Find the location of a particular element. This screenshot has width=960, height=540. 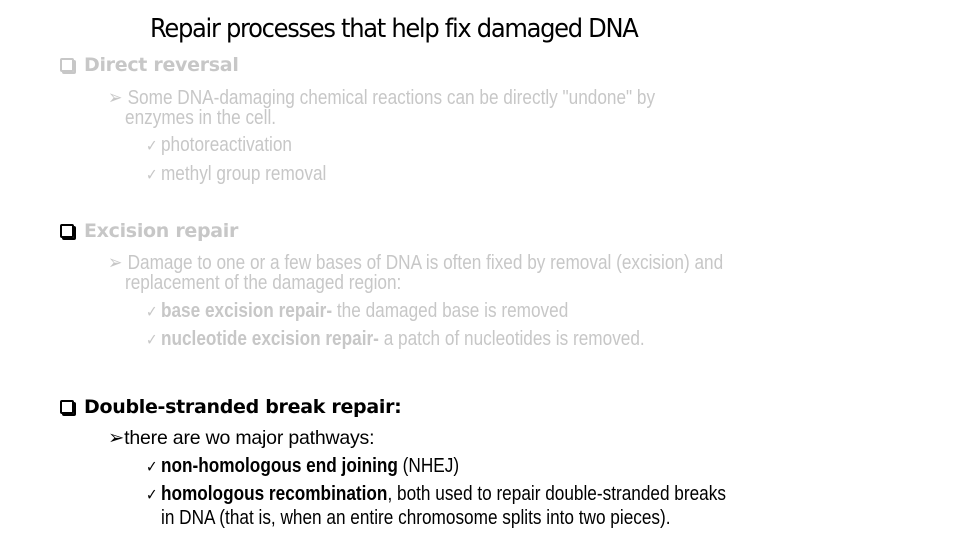

bullet-text: there are wo major pathways: is located at coordinates (249, 438).